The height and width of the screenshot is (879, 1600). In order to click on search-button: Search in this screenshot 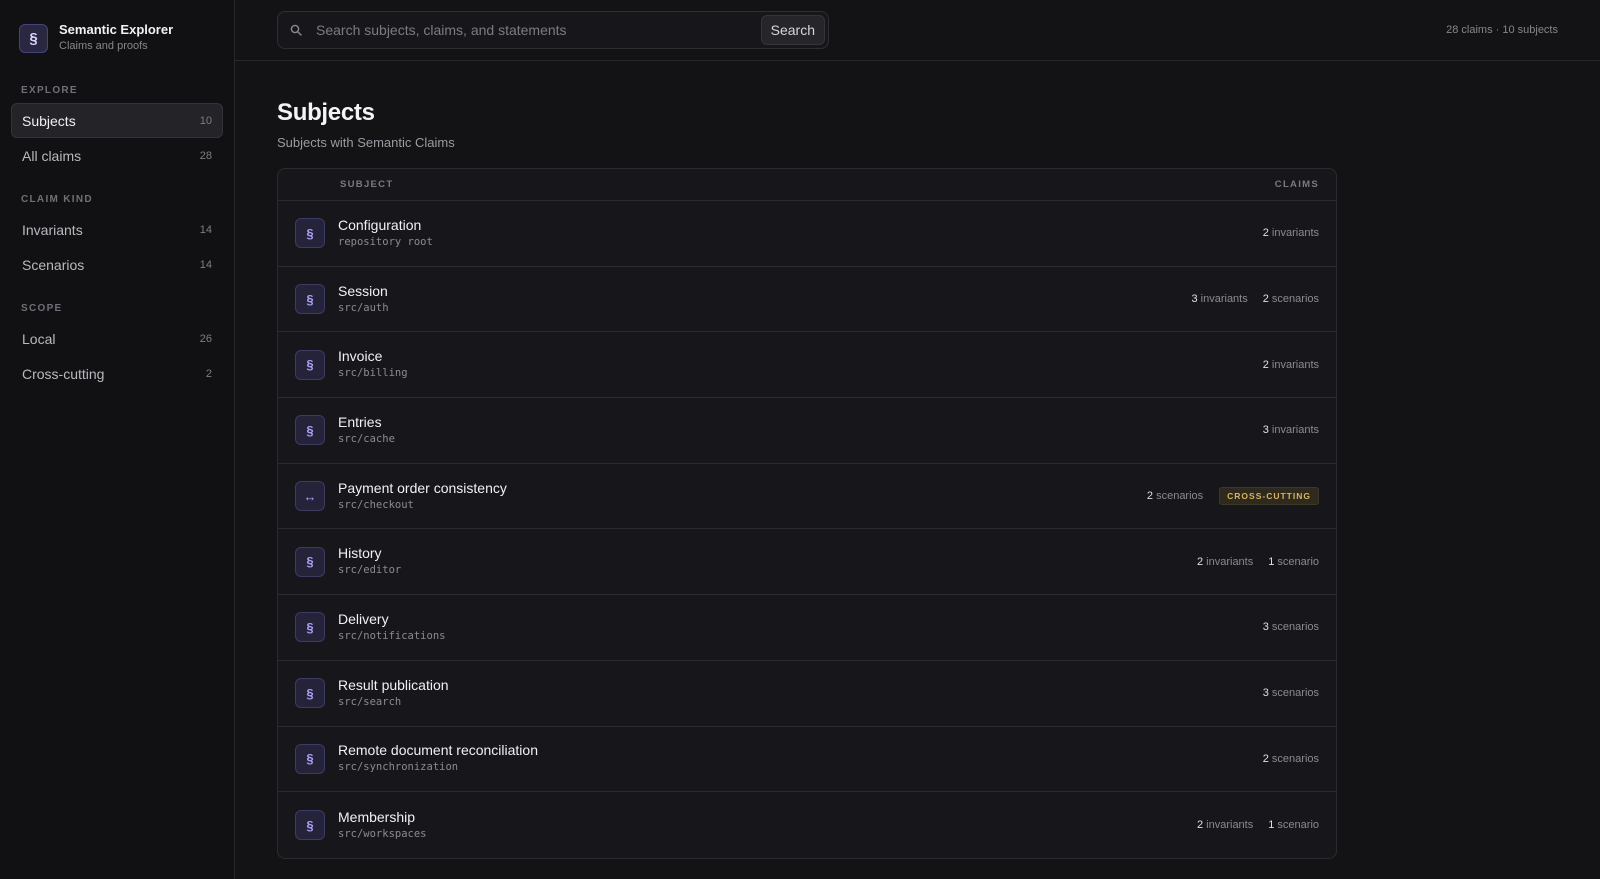, I will do `click(792, 30)`.